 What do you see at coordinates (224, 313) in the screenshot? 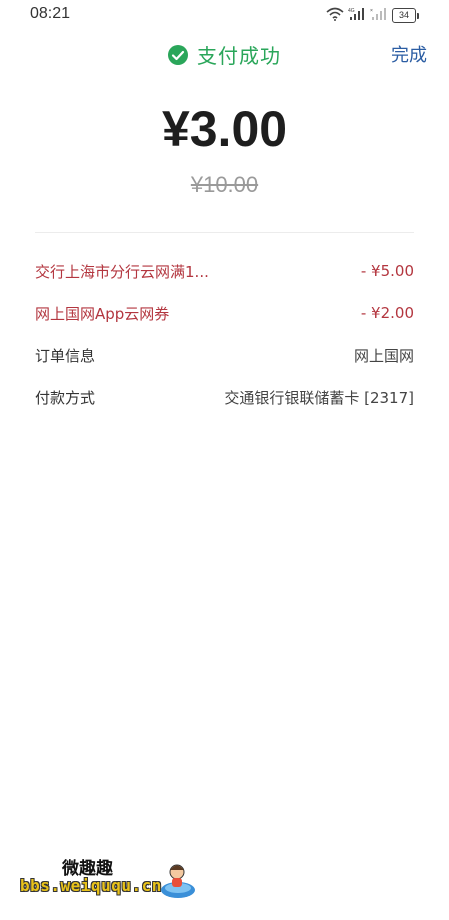
I see `detail-row-coupon-app: 网上国网App云网券 - ¥2.00` at bounding box center [224, 313].